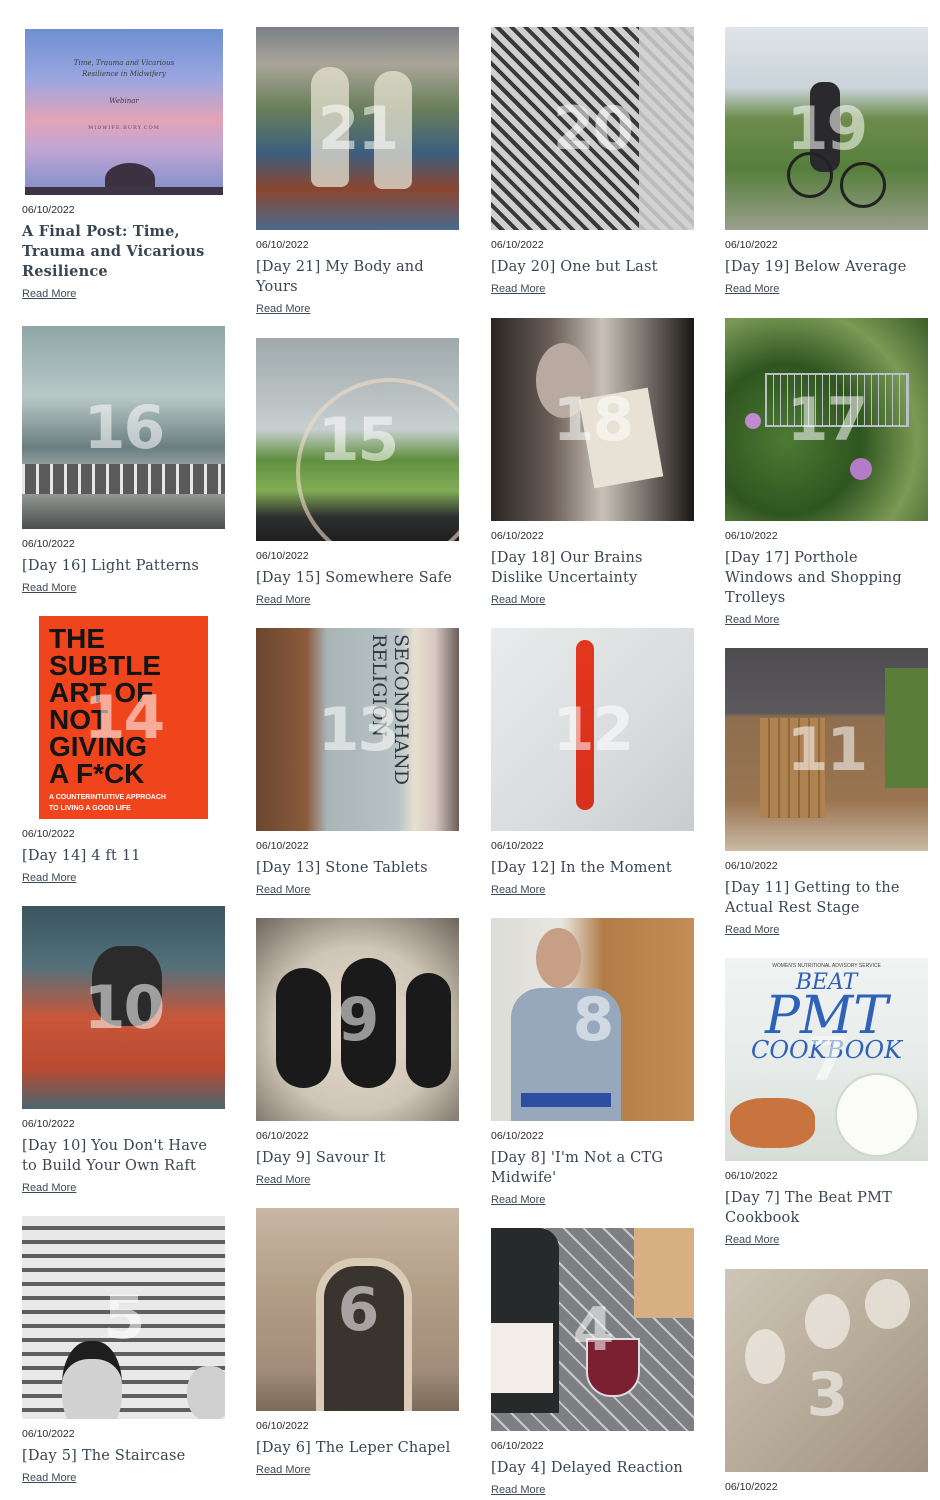 The height and width of the screenshot is (1500, 940). I want to click on post-title: [Day 16] Light Patterns, so click(123, 566).